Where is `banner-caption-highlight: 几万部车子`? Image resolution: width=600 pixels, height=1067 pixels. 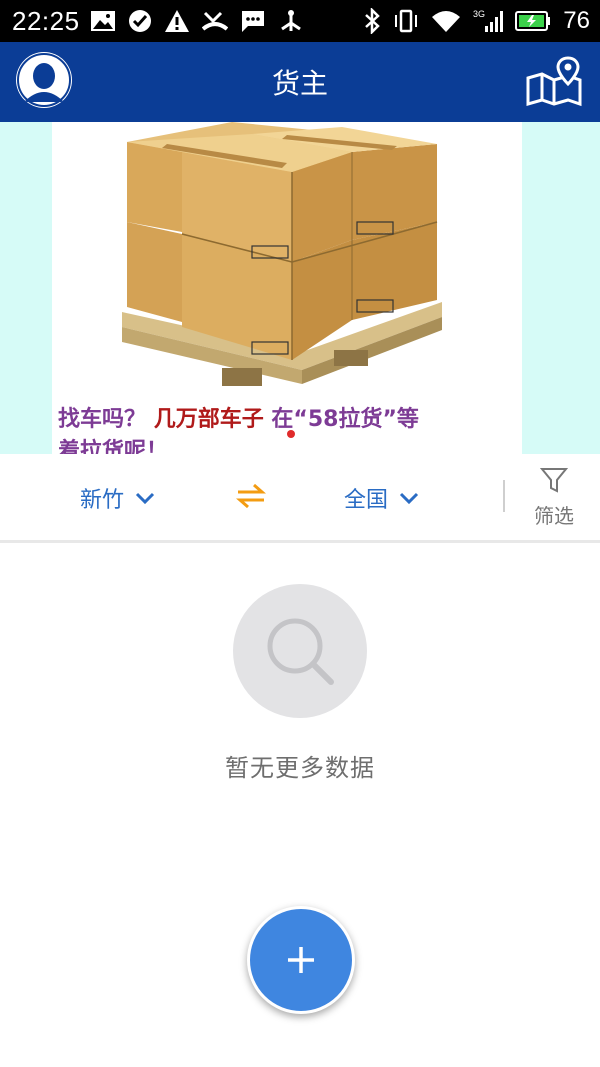
banner-caption-highlight: 几万部车子 is located at coordinates (208, 419).